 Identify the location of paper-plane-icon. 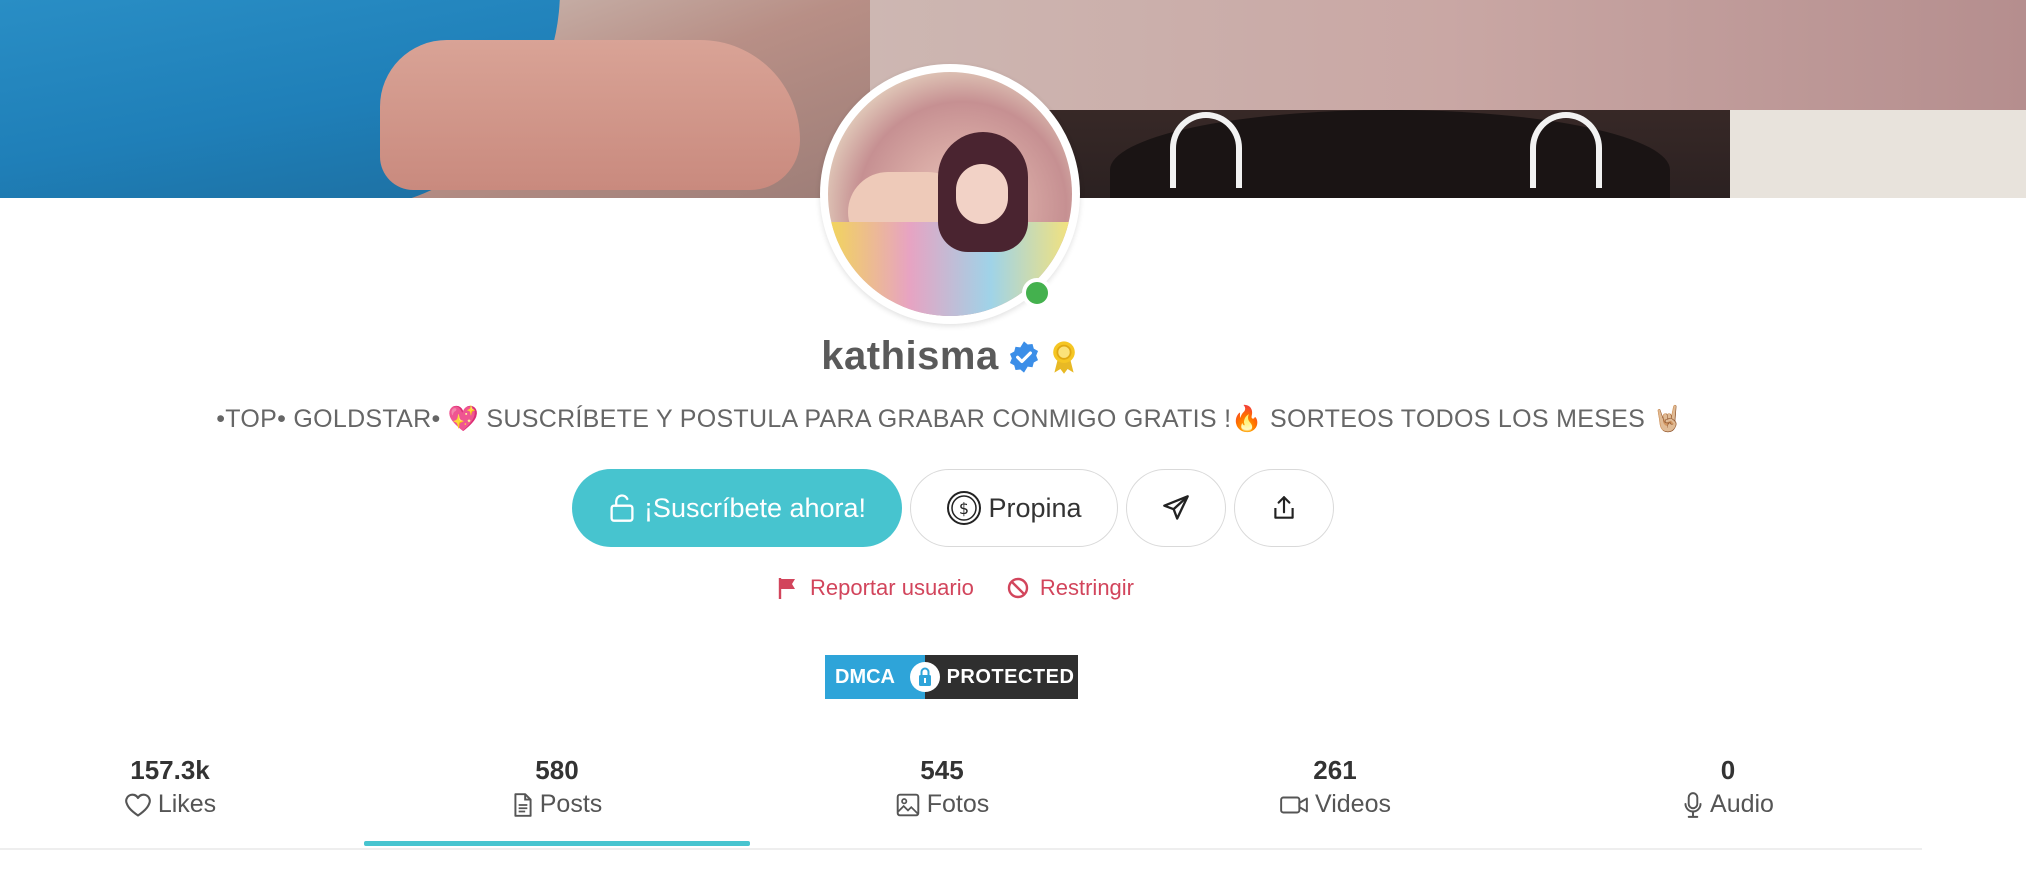
(1176, 507).